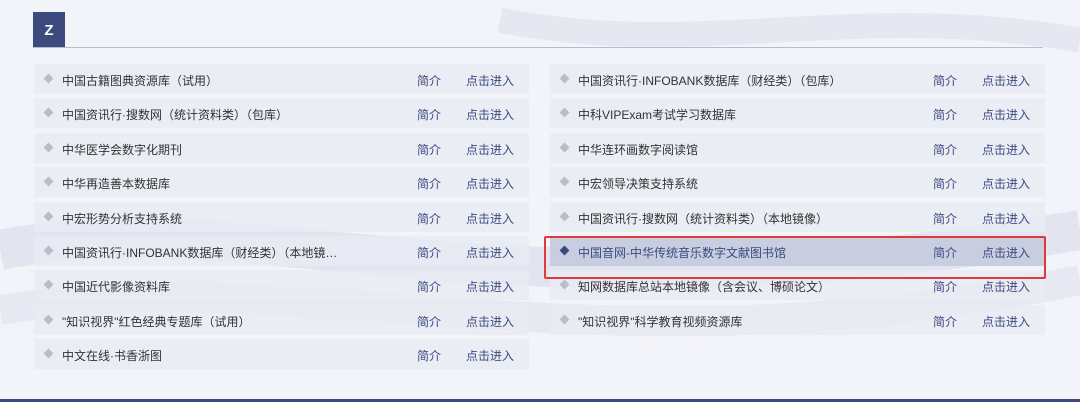  I want to click on database-row: 中华连环画数字阅读馆 简介 点击进入, so click(797, 147).